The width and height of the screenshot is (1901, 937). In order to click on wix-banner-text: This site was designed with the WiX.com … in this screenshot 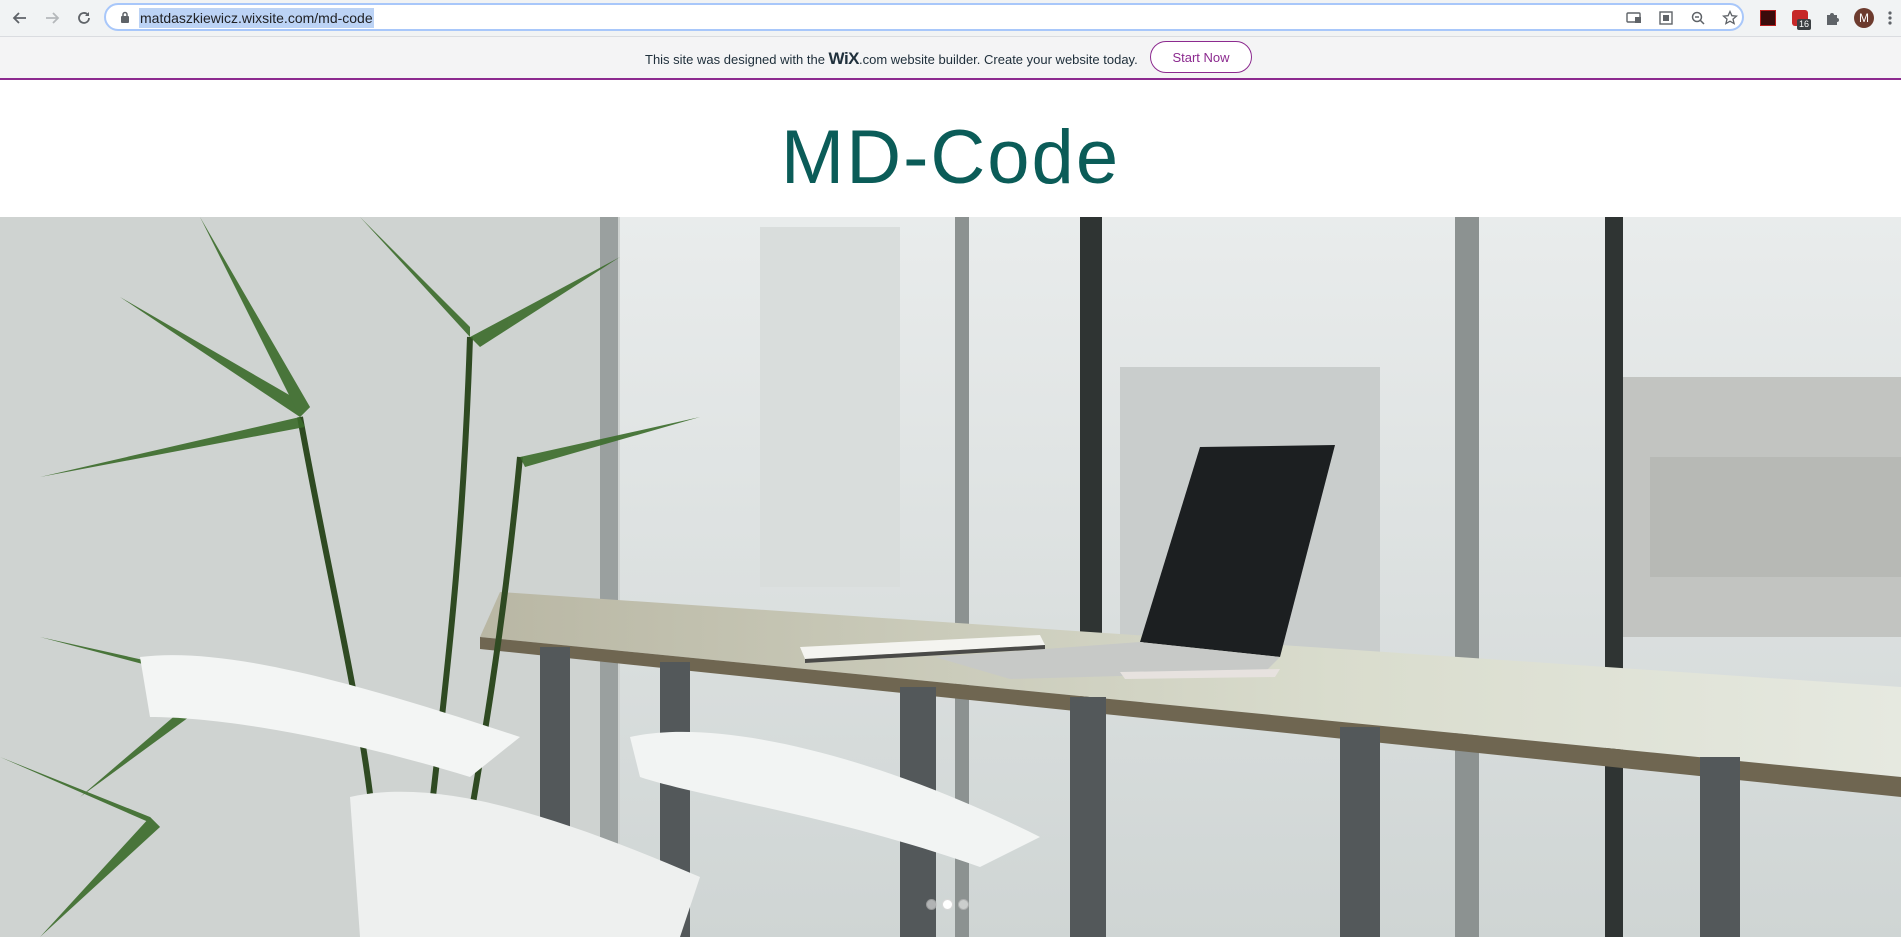, I will do `click(891, 59)`.